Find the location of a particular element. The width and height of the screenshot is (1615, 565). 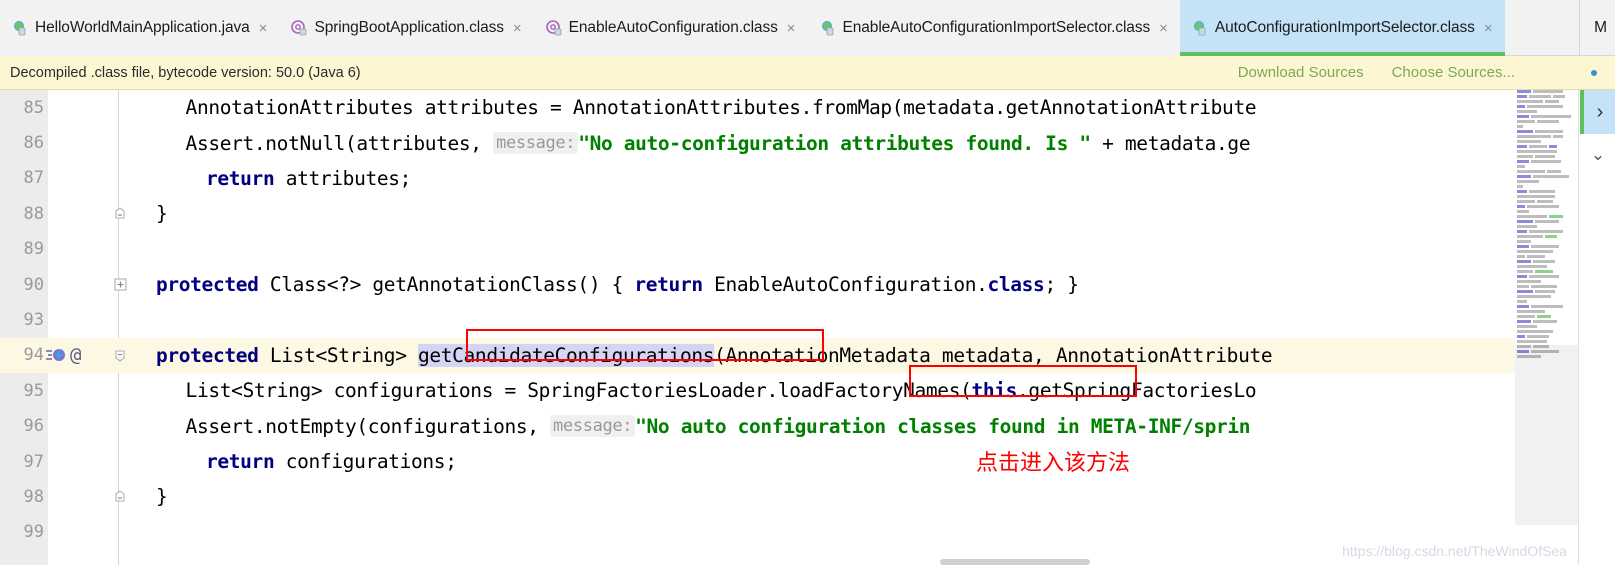

line-number: 90 is located at coordinates (22, 284).